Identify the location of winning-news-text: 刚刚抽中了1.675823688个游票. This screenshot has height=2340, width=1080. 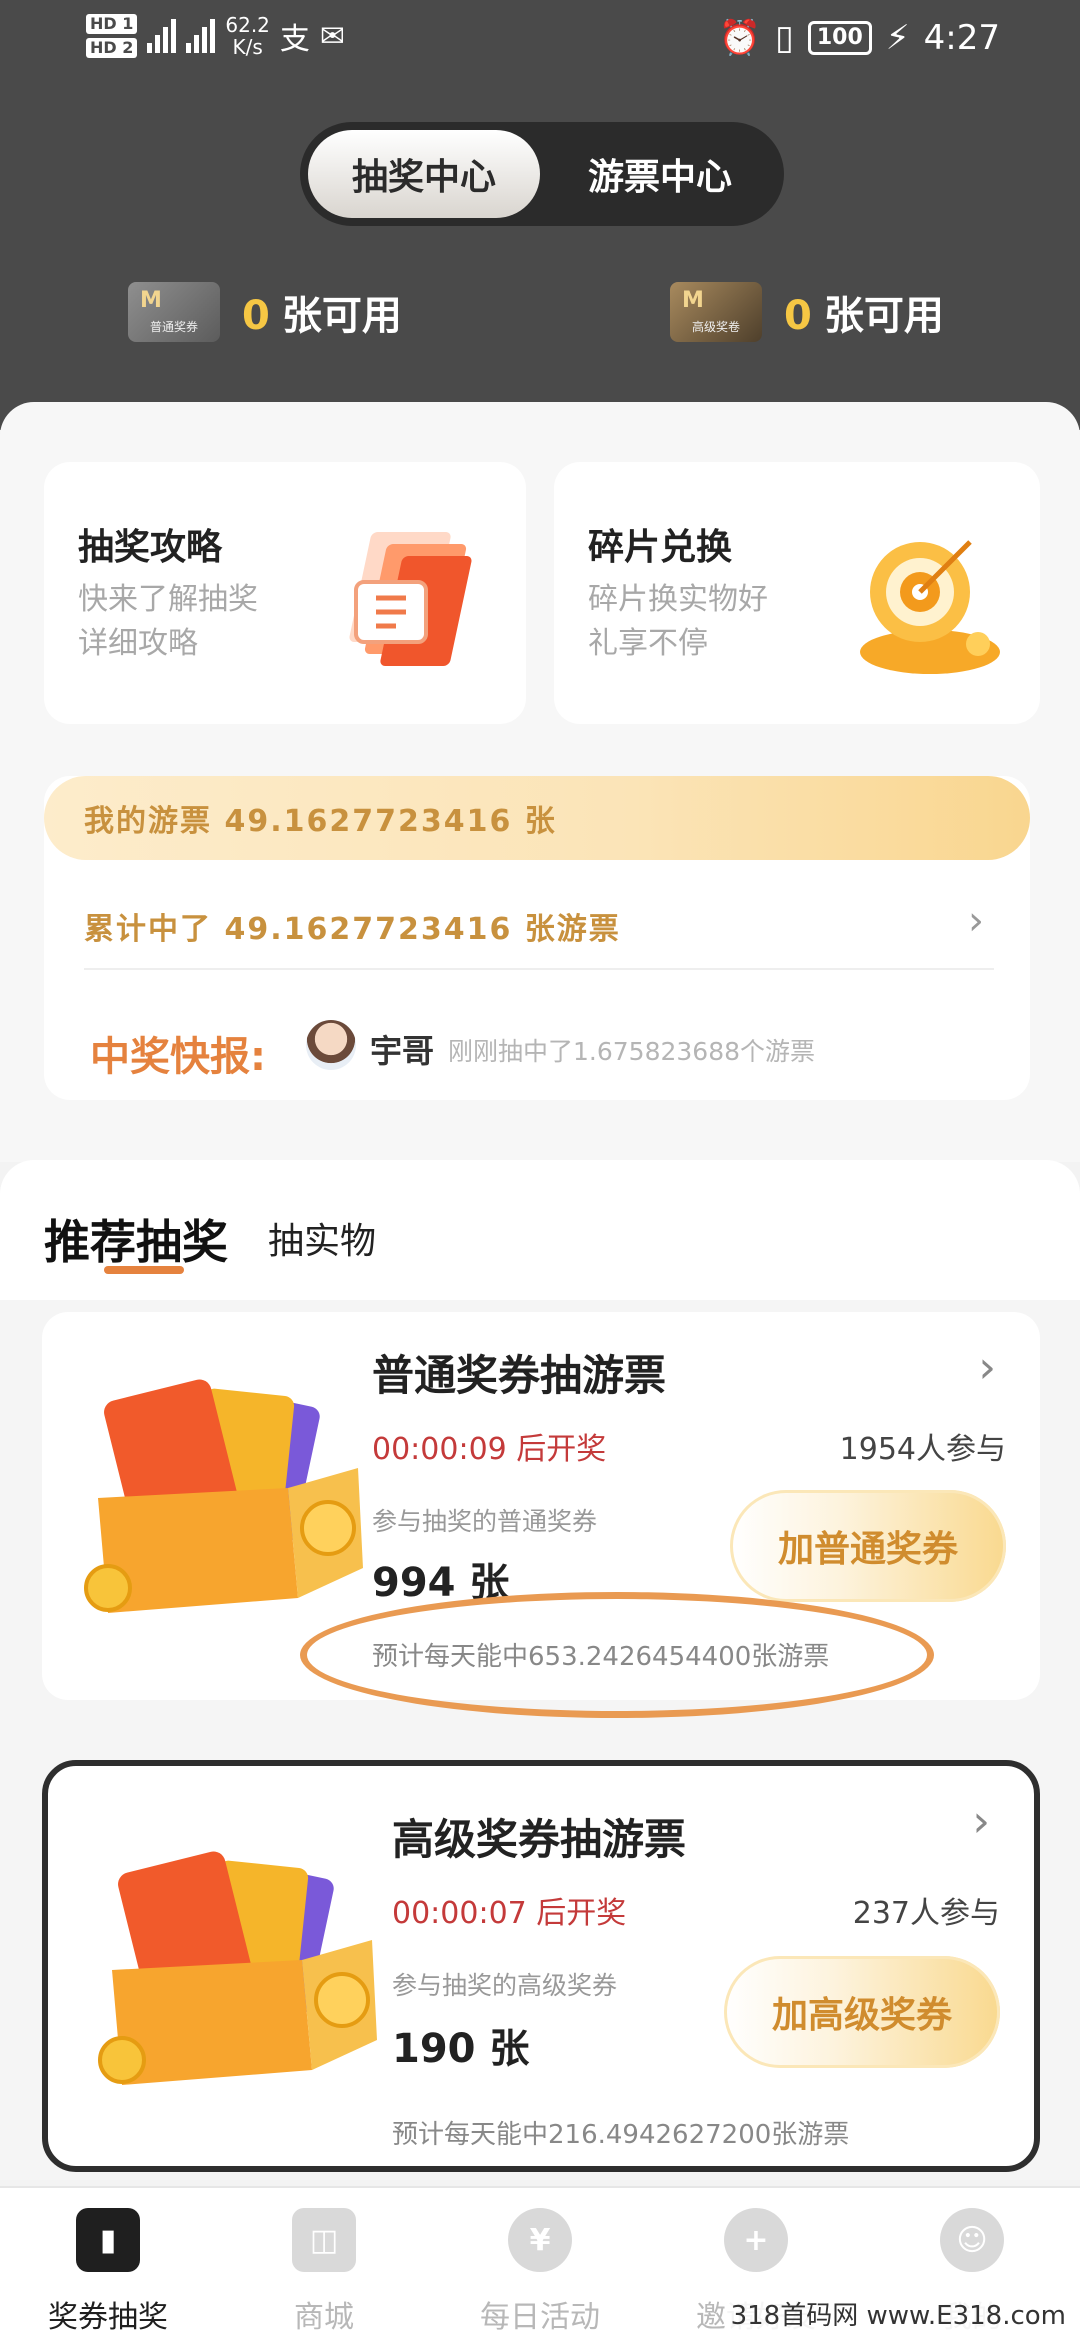
(632, 1051).